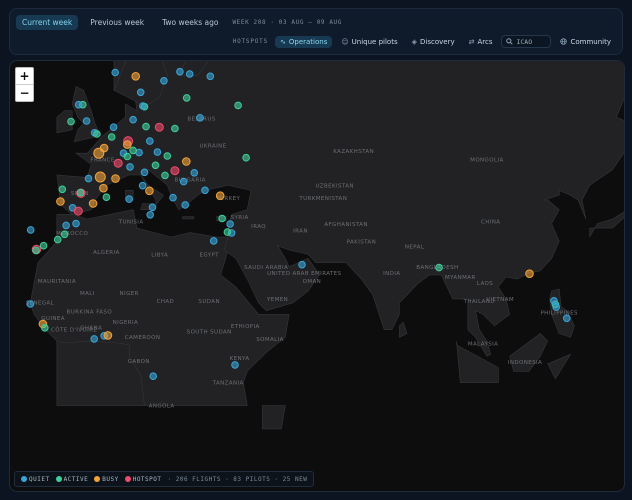 The width and height of the screenshot is (632, 500). What do you see at coordinates (481, 42) in the screenshot?
I see `view-arcs-button: ⇄ Arcs` at bounding box center [481, 42].